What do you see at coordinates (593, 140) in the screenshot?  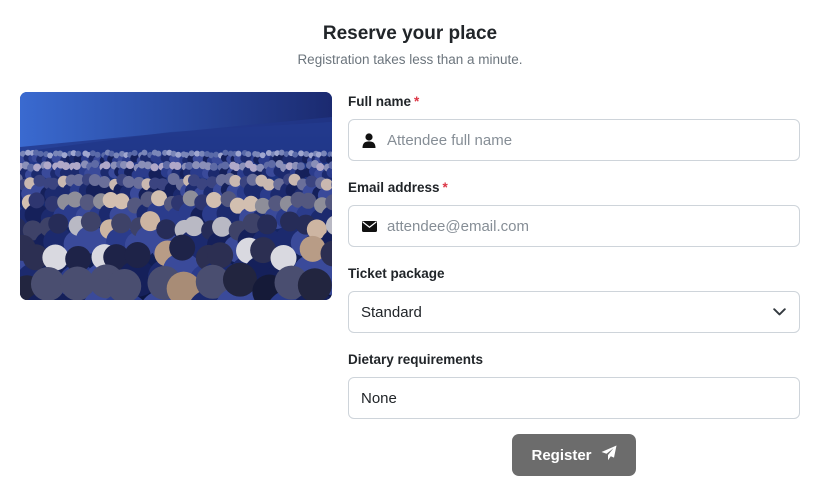 I see `full-name-input` at bounding box center [593, 140].